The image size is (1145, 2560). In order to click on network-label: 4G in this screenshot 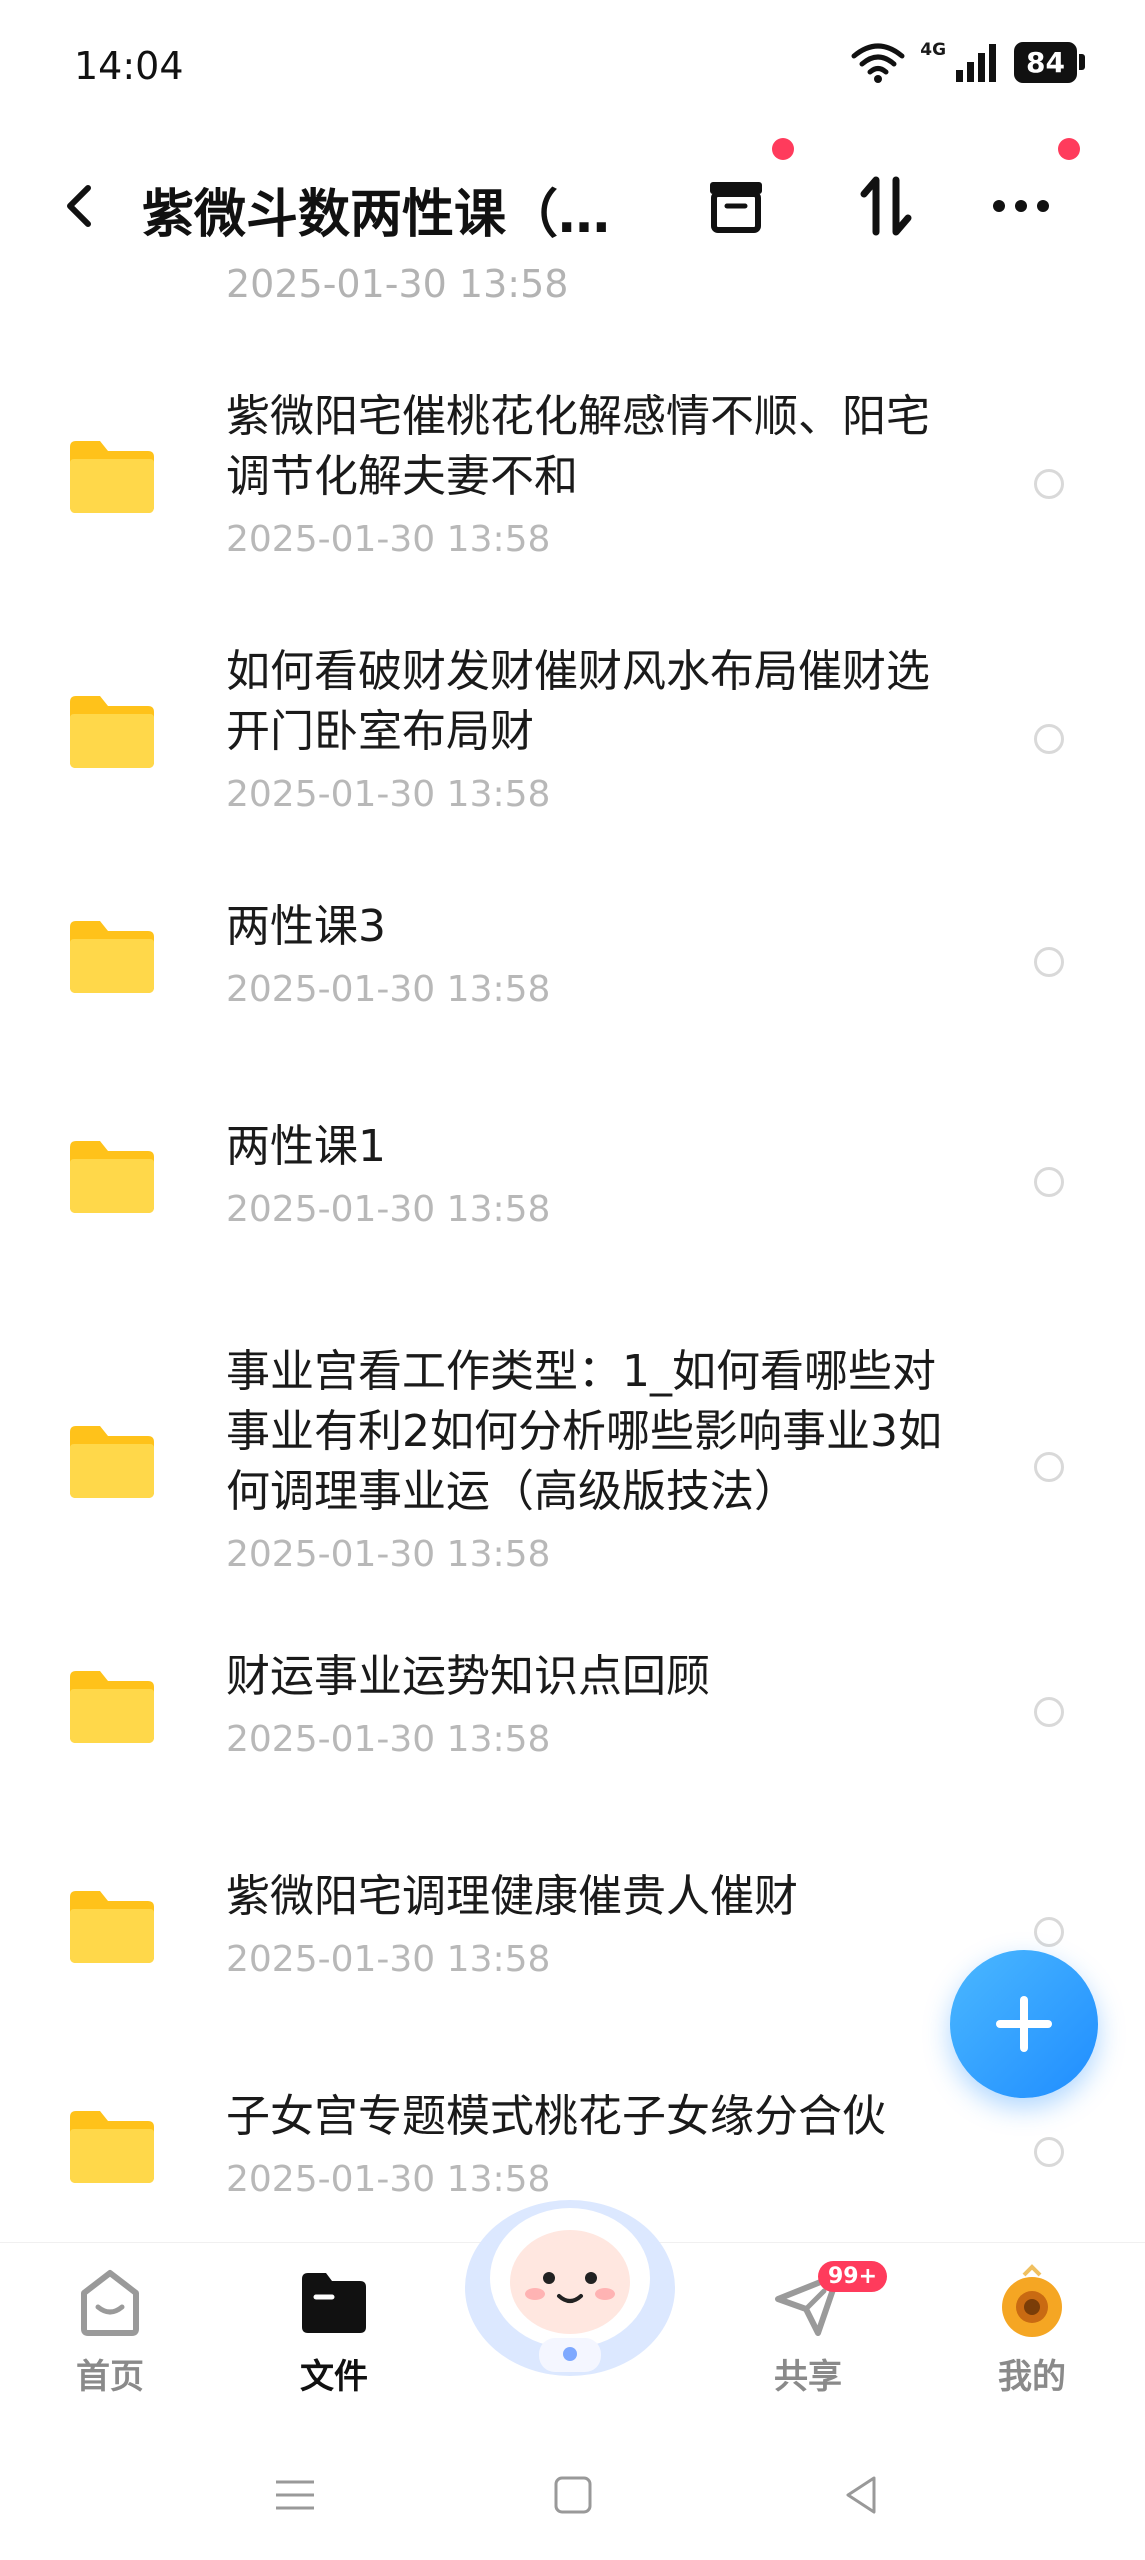, I will do `click(933, 50)`.